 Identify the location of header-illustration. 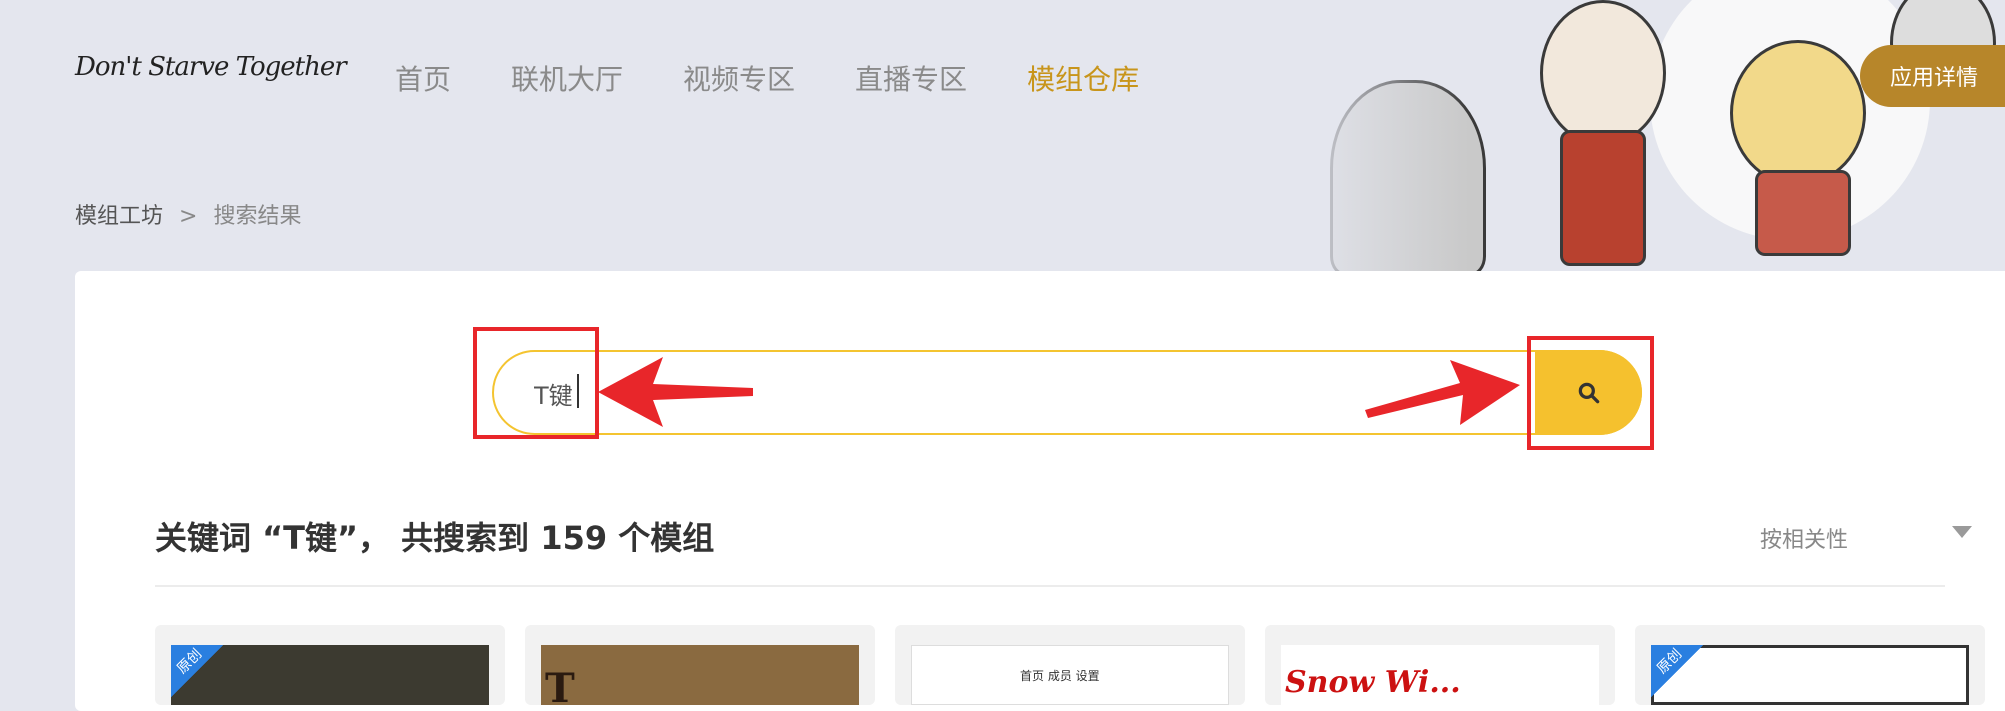
(1647, 136).